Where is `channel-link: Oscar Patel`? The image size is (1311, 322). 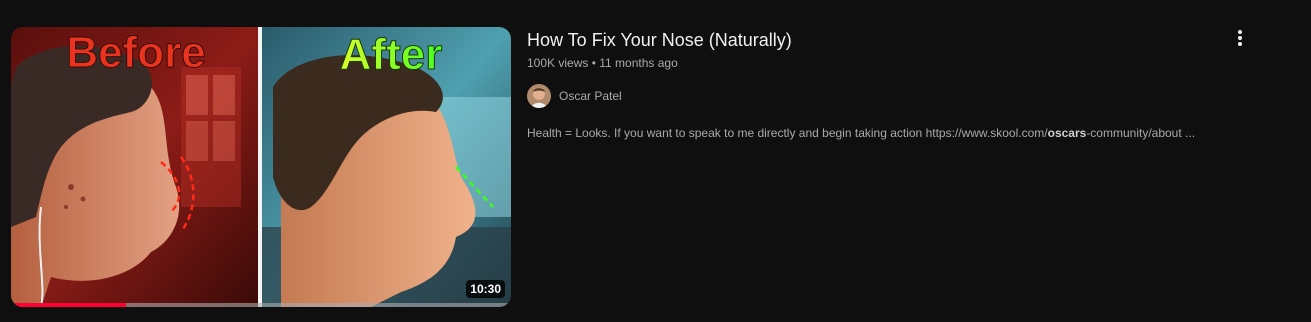 channel-link: Oscar Patel is located at coordinates (574, 96).